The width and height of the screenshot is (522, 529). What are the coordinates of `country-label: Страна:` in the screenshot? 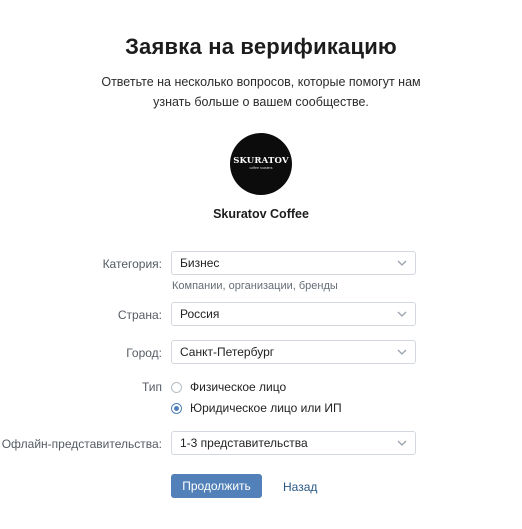 It's located at (139, 315).